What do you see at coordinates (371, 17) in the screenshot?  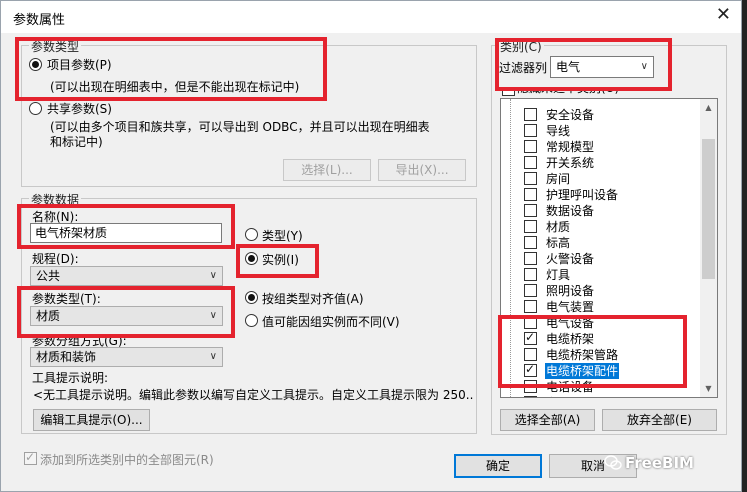 I see `title-bar: 参数属性 ✕` at bounding box center [371, 17].